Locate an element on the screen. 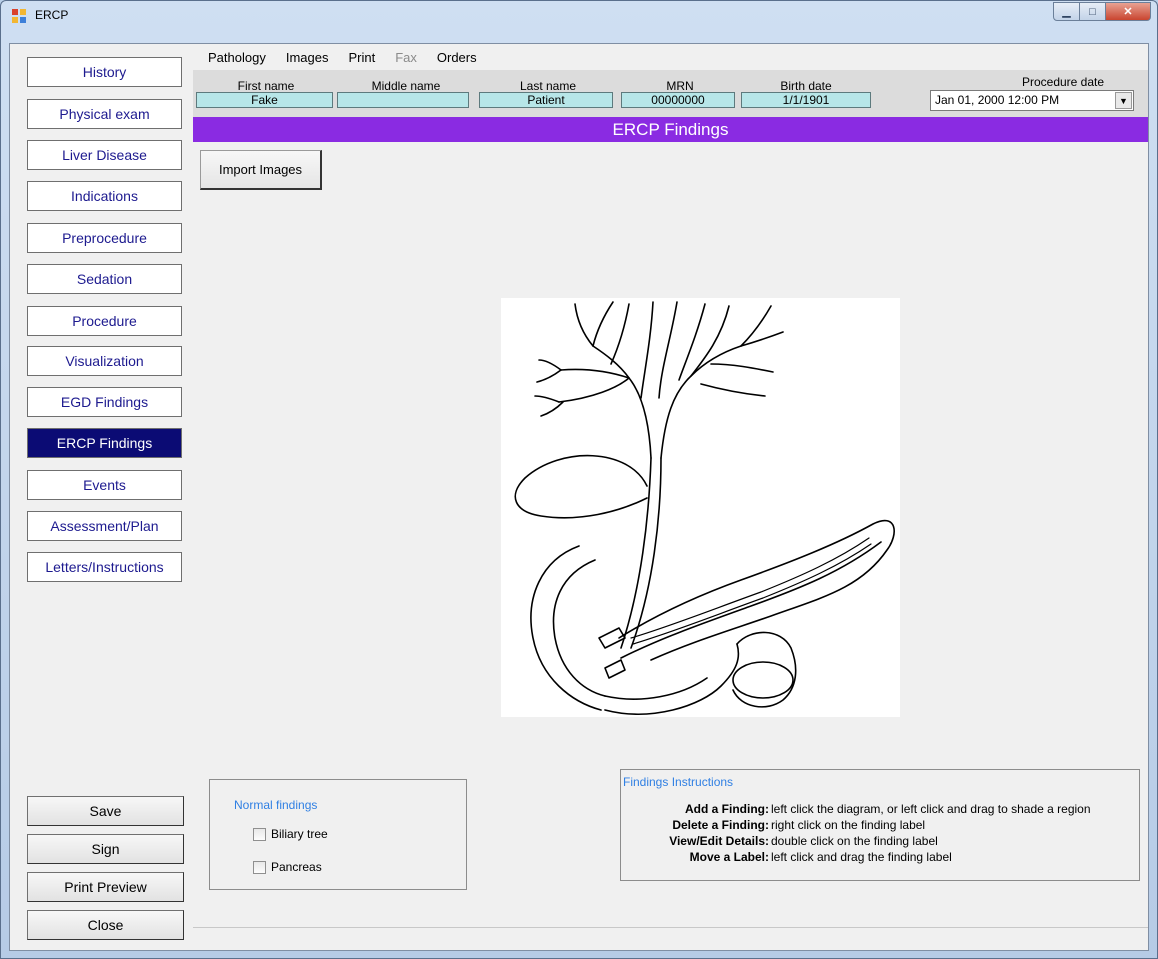 This screenshot has width=1158, height=959. birth-date-field: 1/1/1901 is located at coordinates (806, 100).